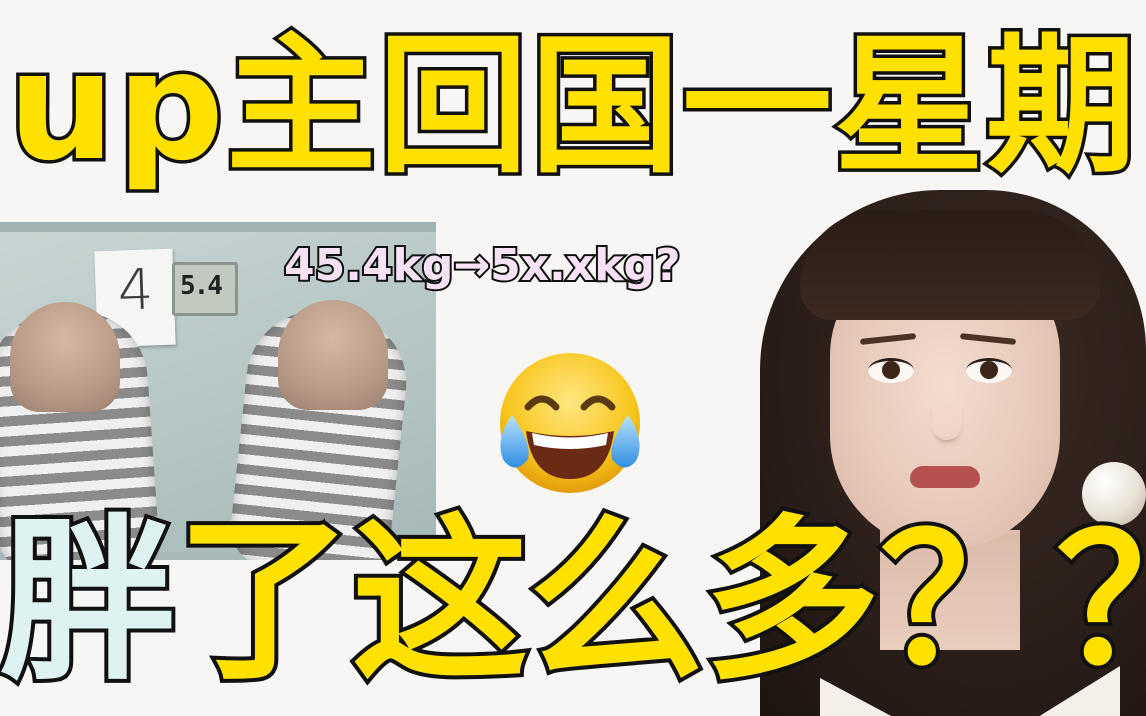 The height and width of the screenshot is (716, 1146). What do you see at coordinates (891, 370) in the screenshot?
I see `left-eye` at bounding box center [891, 370].